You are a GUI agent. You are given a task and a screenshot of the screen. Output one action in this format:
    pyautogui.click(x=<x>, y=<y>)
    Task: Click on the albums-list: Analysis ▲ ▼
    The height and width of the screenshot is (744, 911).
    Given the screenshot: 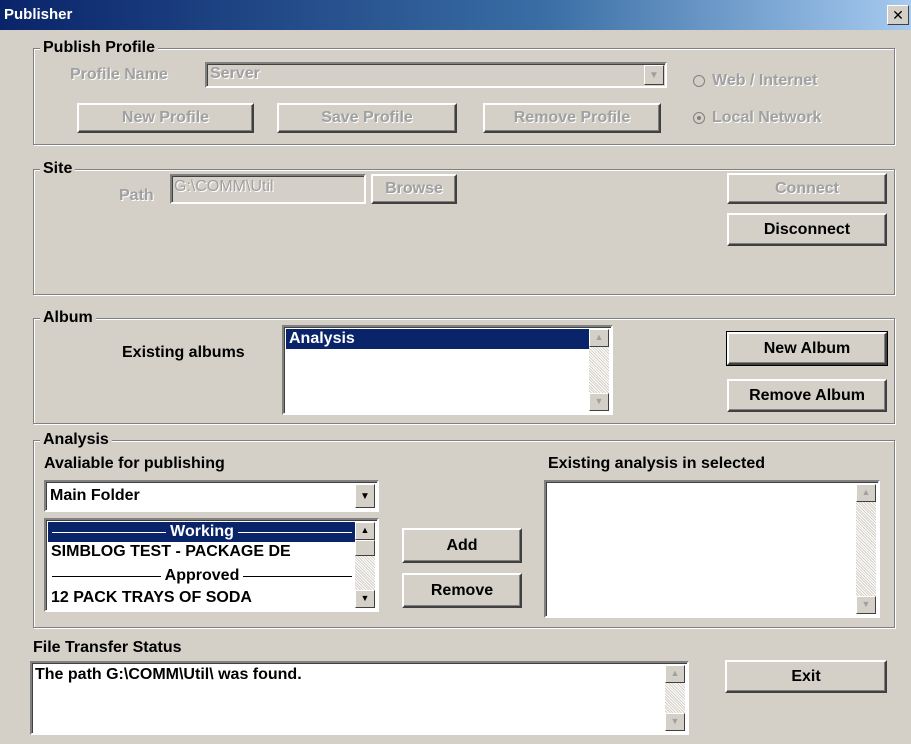 What is the action you would take?
    pyautogui.click(x=447, y=370)
    